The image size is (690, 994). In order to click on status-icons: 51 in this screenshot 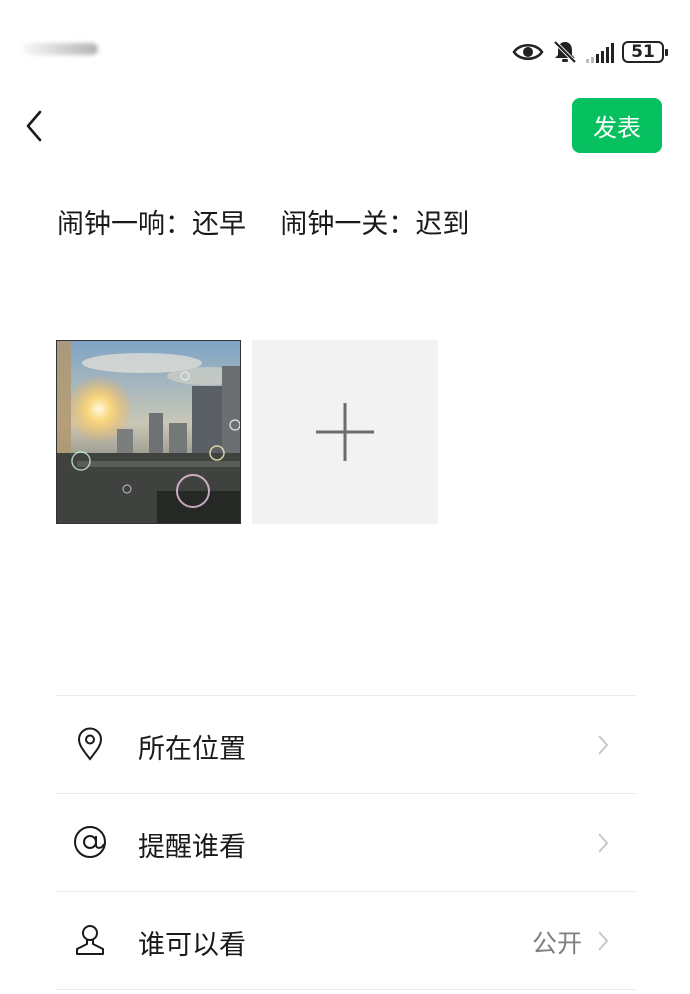, I will do `click(590, 52)`.